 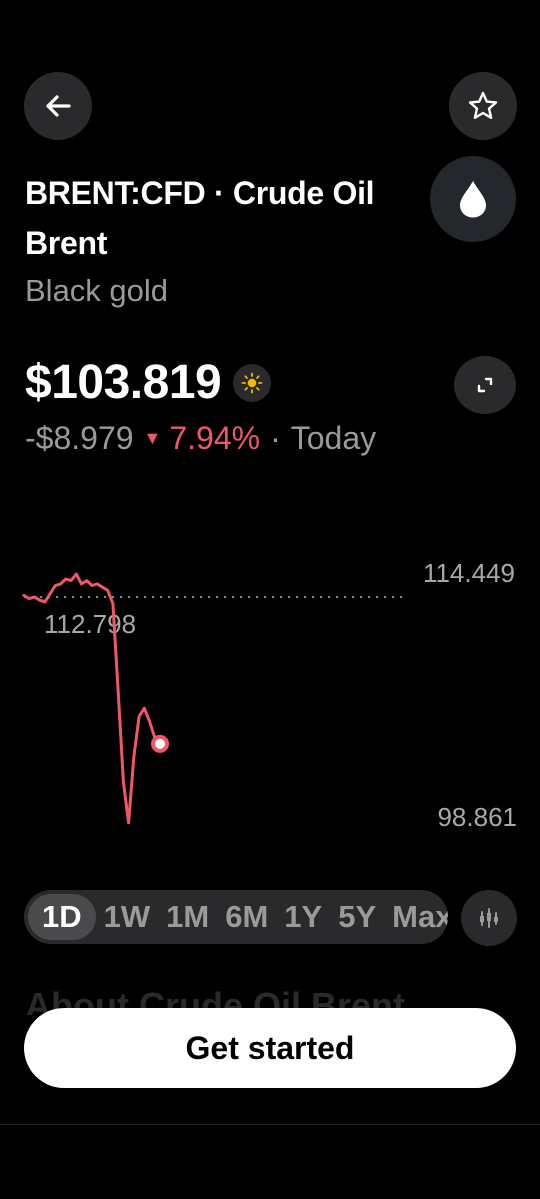 I want to click on asset-subtitle: Black gold, so click(x=97, y=290).